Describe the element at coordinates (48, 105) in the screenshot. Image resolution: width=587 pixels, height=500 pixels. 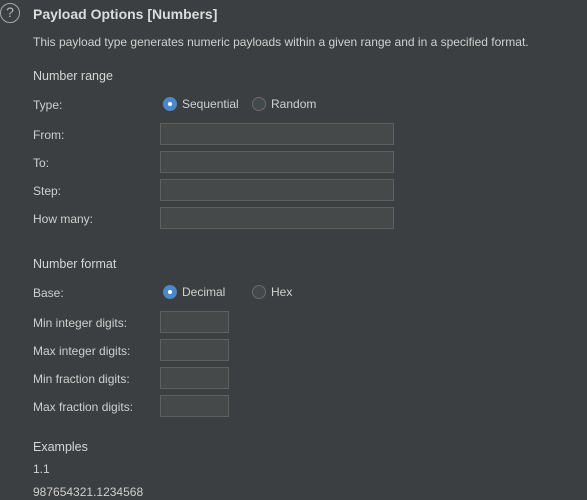
I see `type-label: Type:` at that location.